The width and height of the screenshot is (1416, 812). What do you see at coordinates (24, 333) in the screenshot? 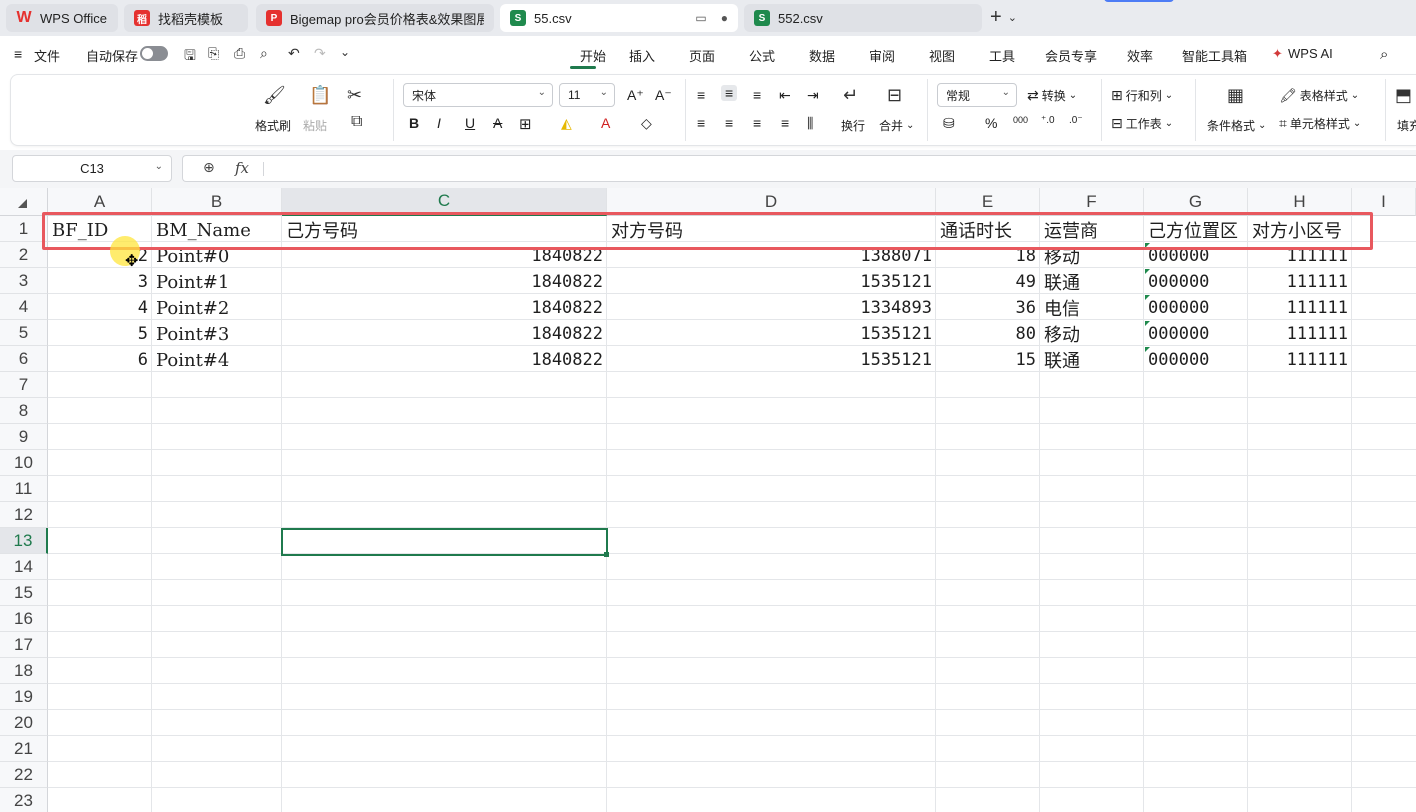
I see `row-header-5: 5` at bounding box center [24, 333].